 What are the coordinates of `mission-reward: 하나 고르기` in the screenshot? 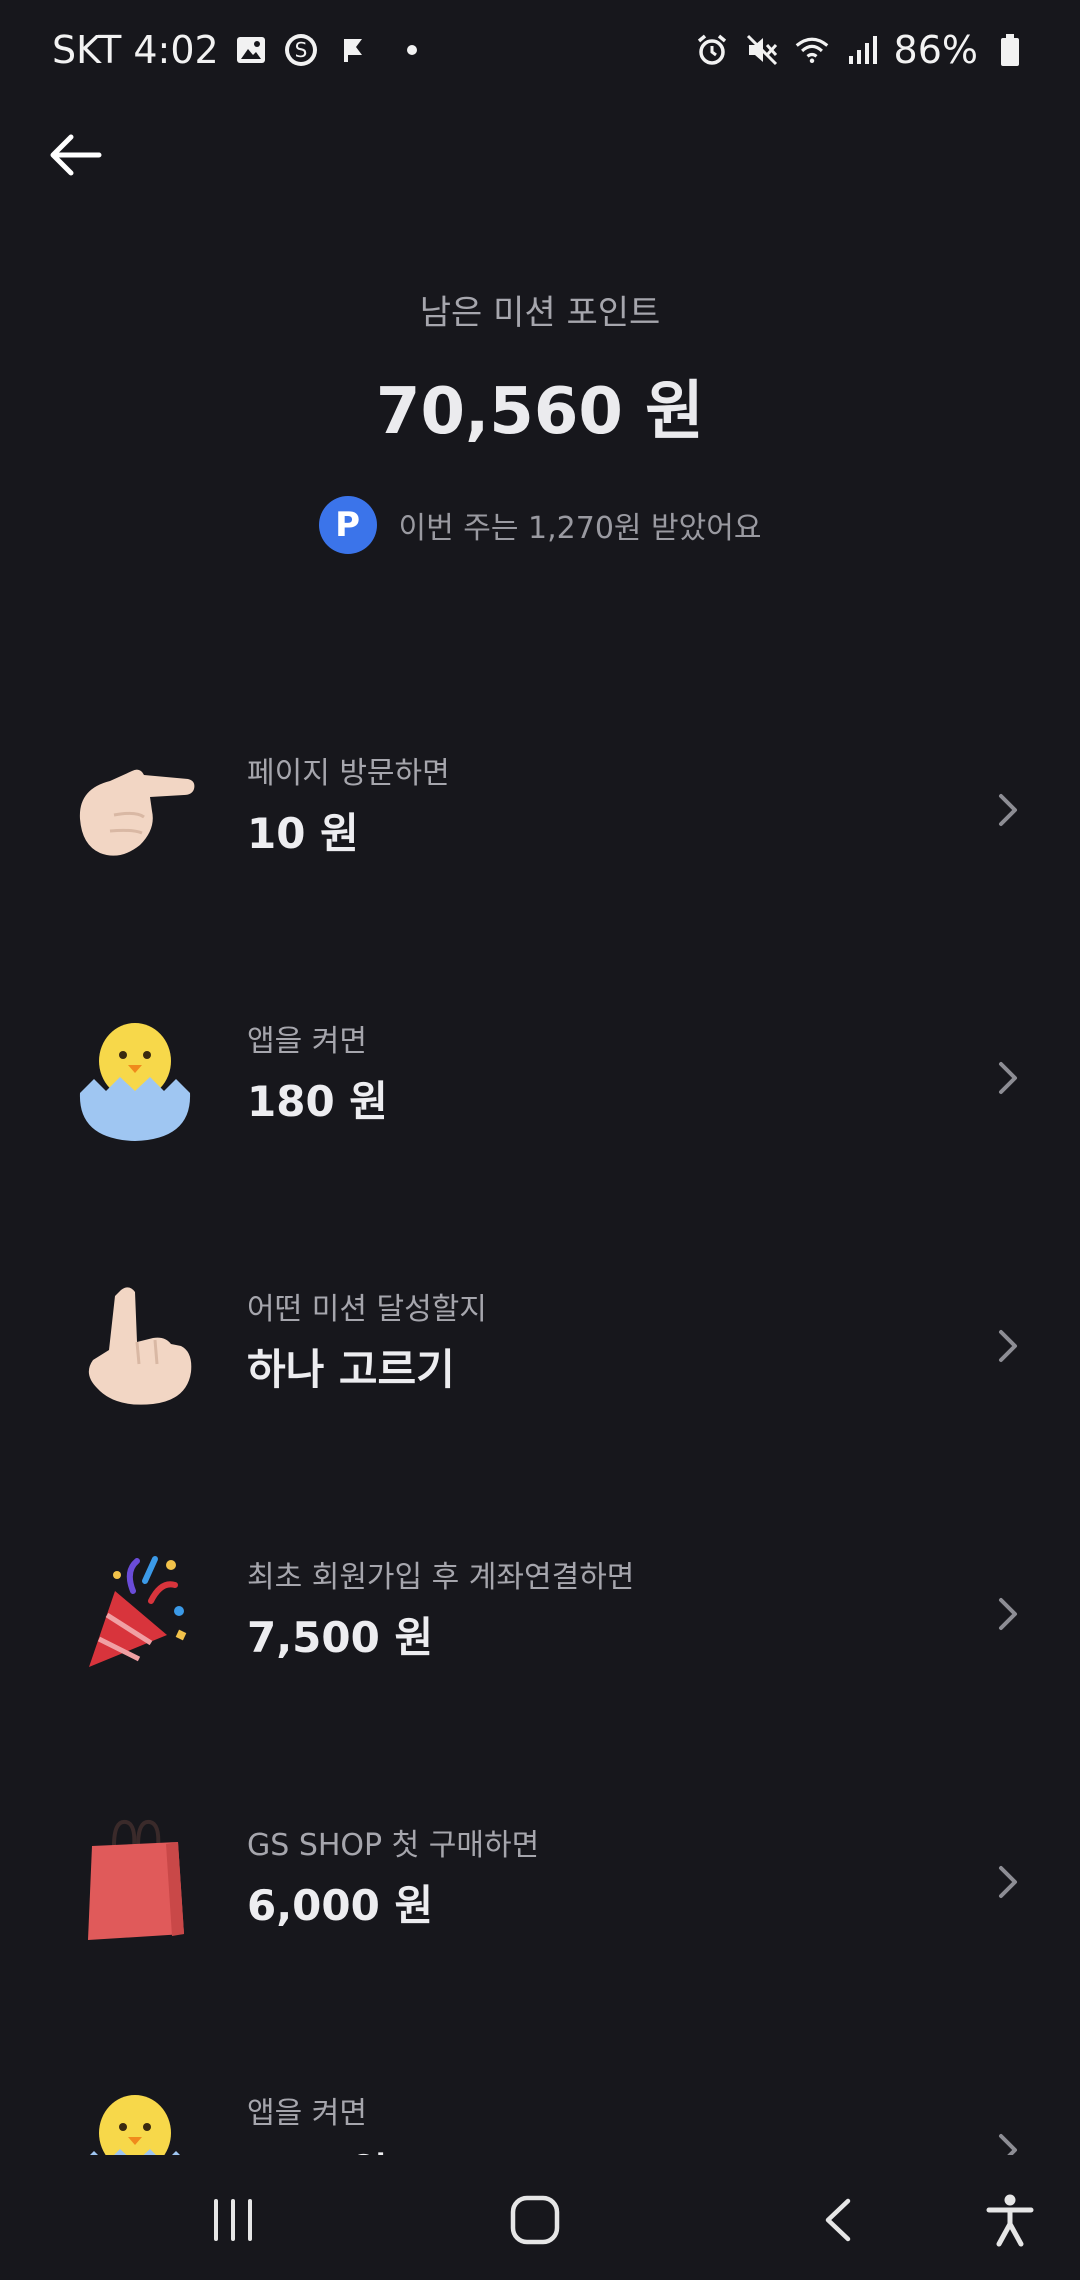 It's located at (351, 1369).